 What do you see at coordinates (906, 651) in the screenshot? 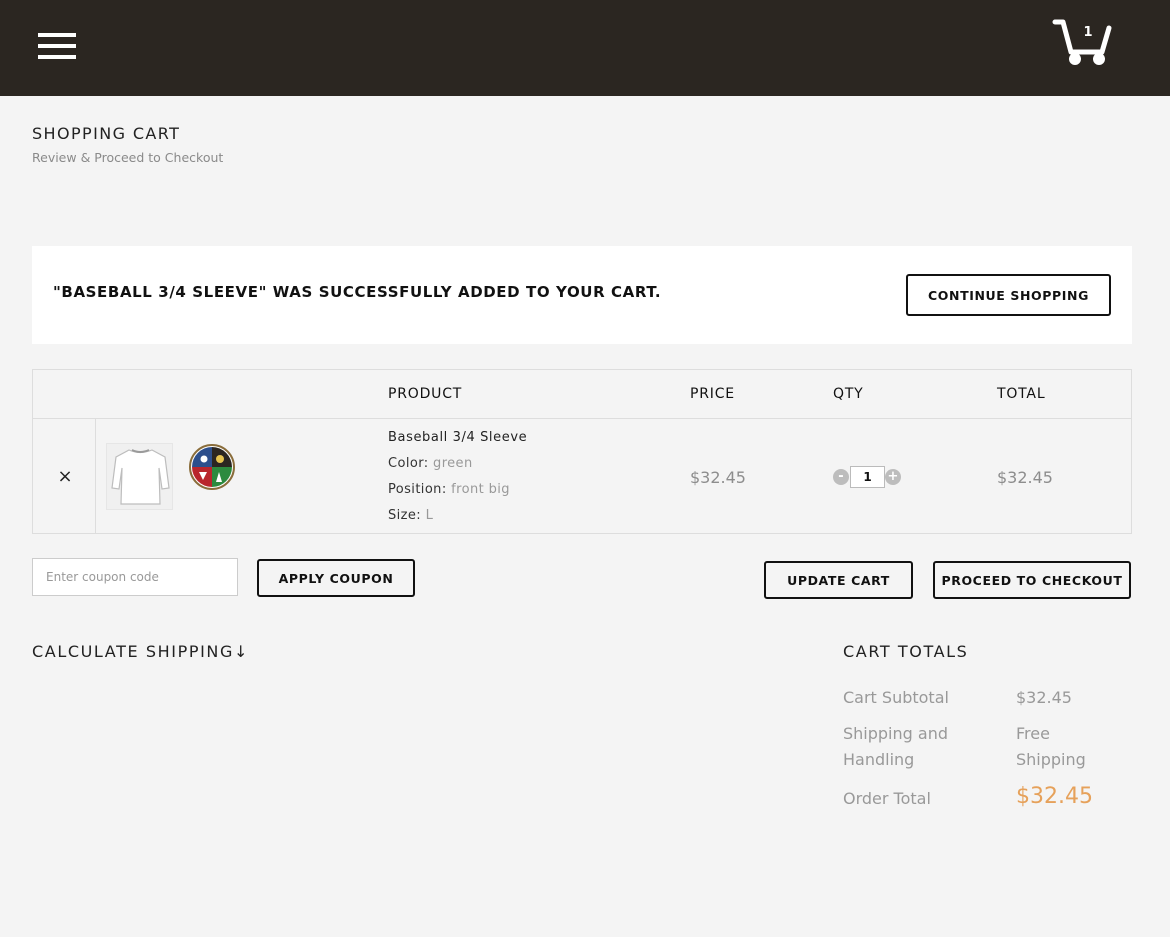
I see `cart-totals-title: CART TOTALS` at bounding box center [906, 651].